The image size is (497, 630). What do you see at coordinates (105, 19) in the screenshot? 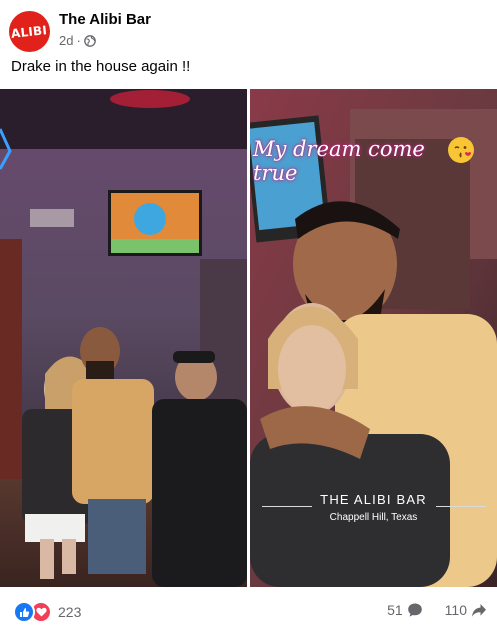
I see `page-name-link: The Alibi Bar` at bounding box center [105, 19].